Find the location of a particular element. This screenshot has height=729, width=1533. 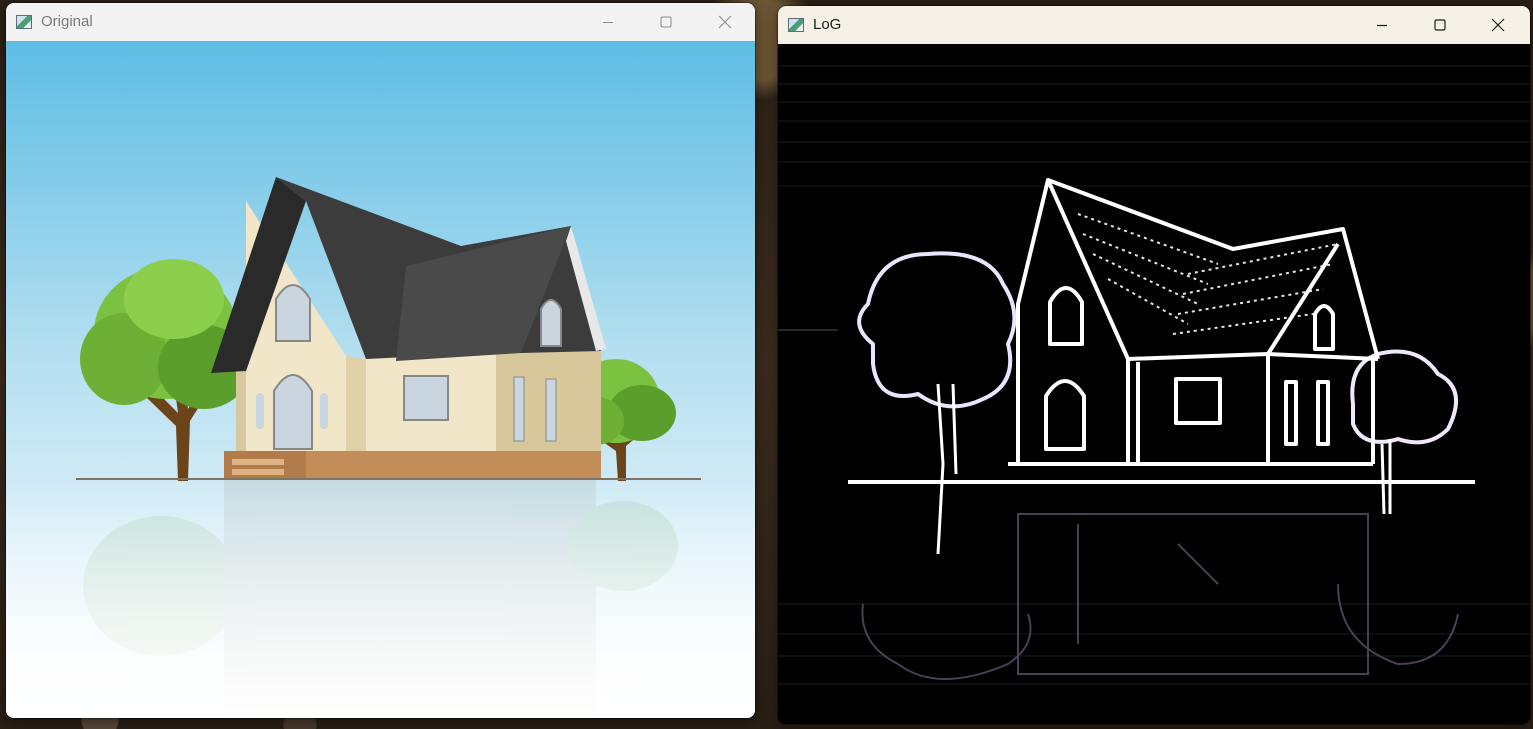

window-title: Original is located at coordinates (67, 21).